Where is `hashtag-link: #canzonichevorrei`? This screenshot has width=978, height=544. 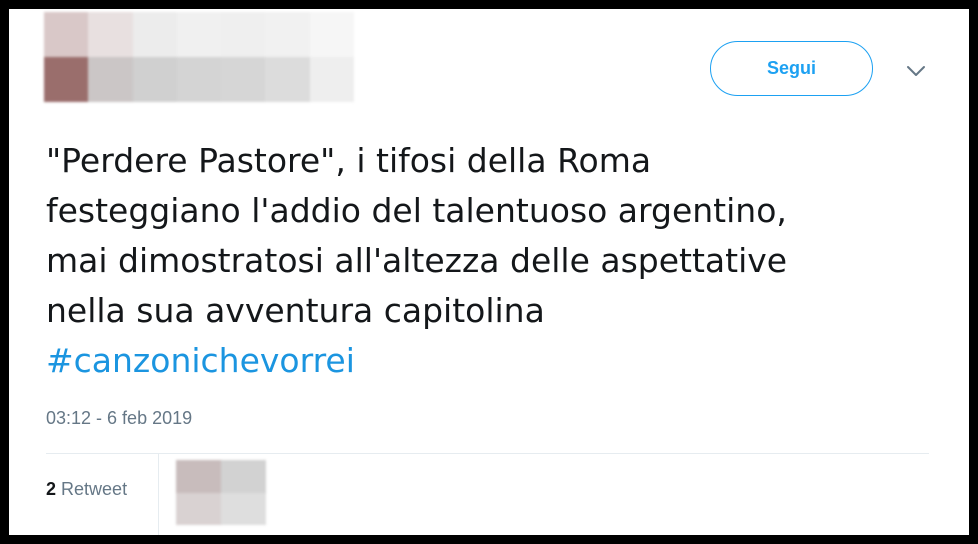
hashtag-link: #canzonichevorrei is located at coordinates (200, 361).